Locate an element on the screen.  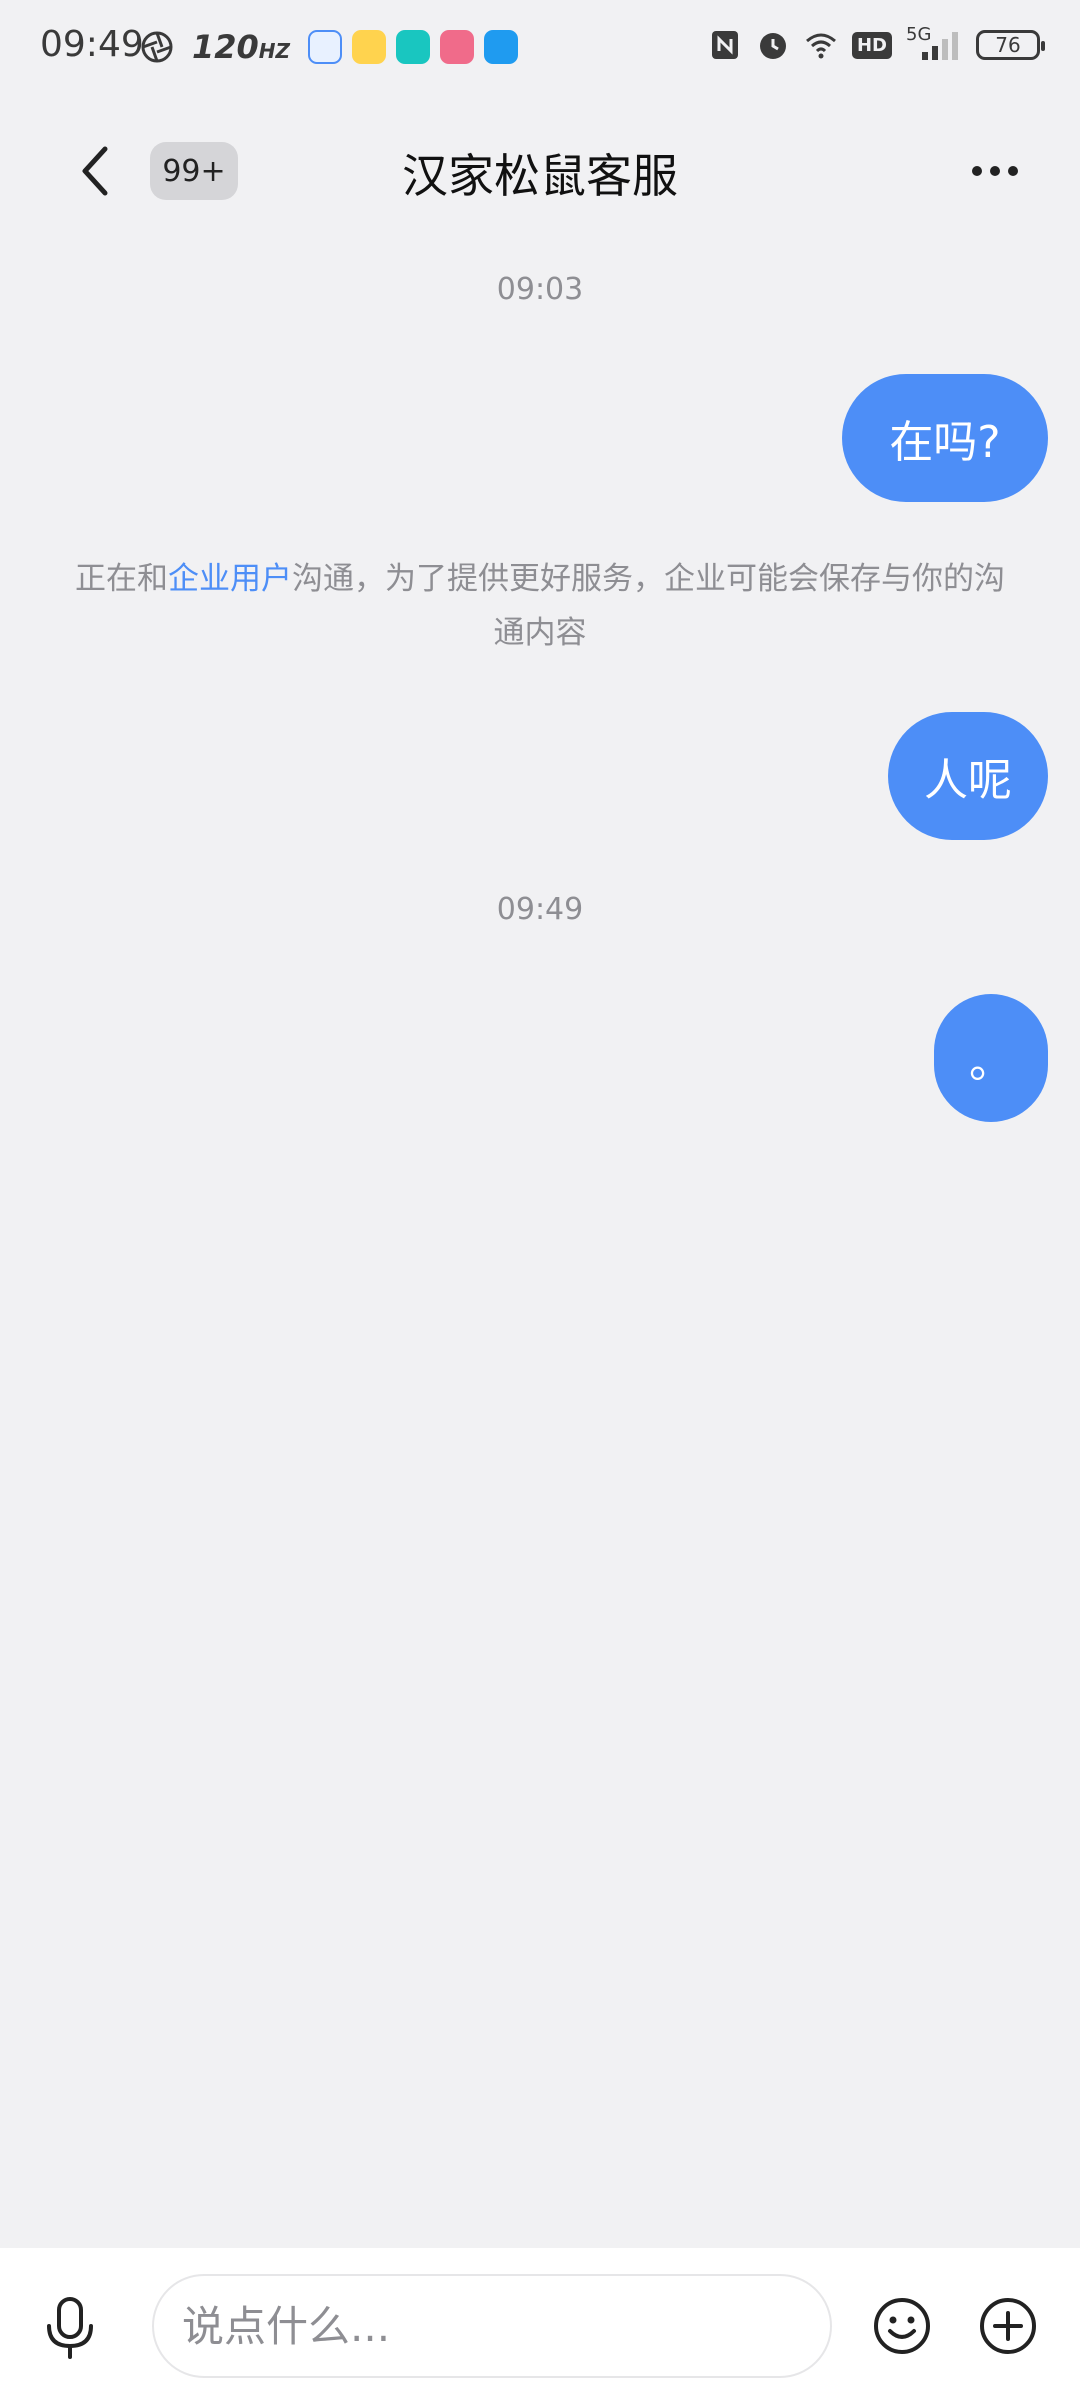
chat-title: 汉家松鼠客服 is located at coordinates (540, 176).